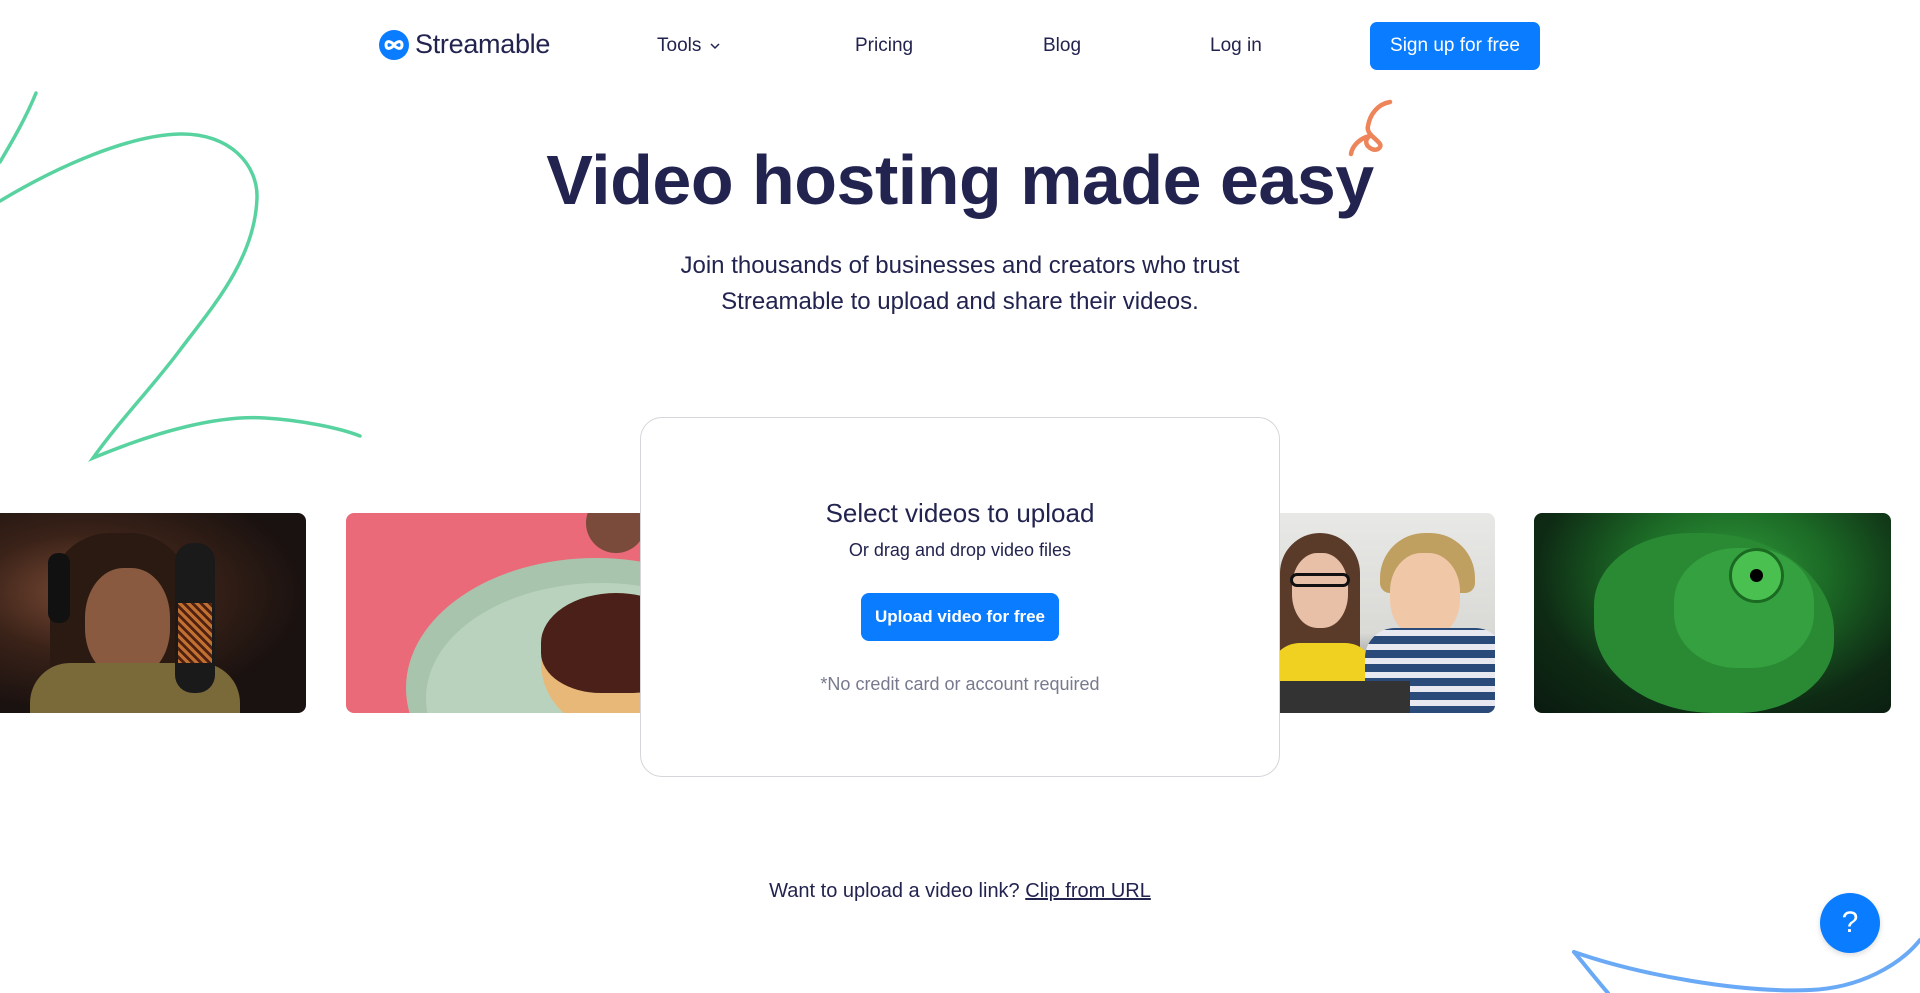 The image size is (1920, 993). I want to click on upload-title: Select videos to upload, so click(960, 513).